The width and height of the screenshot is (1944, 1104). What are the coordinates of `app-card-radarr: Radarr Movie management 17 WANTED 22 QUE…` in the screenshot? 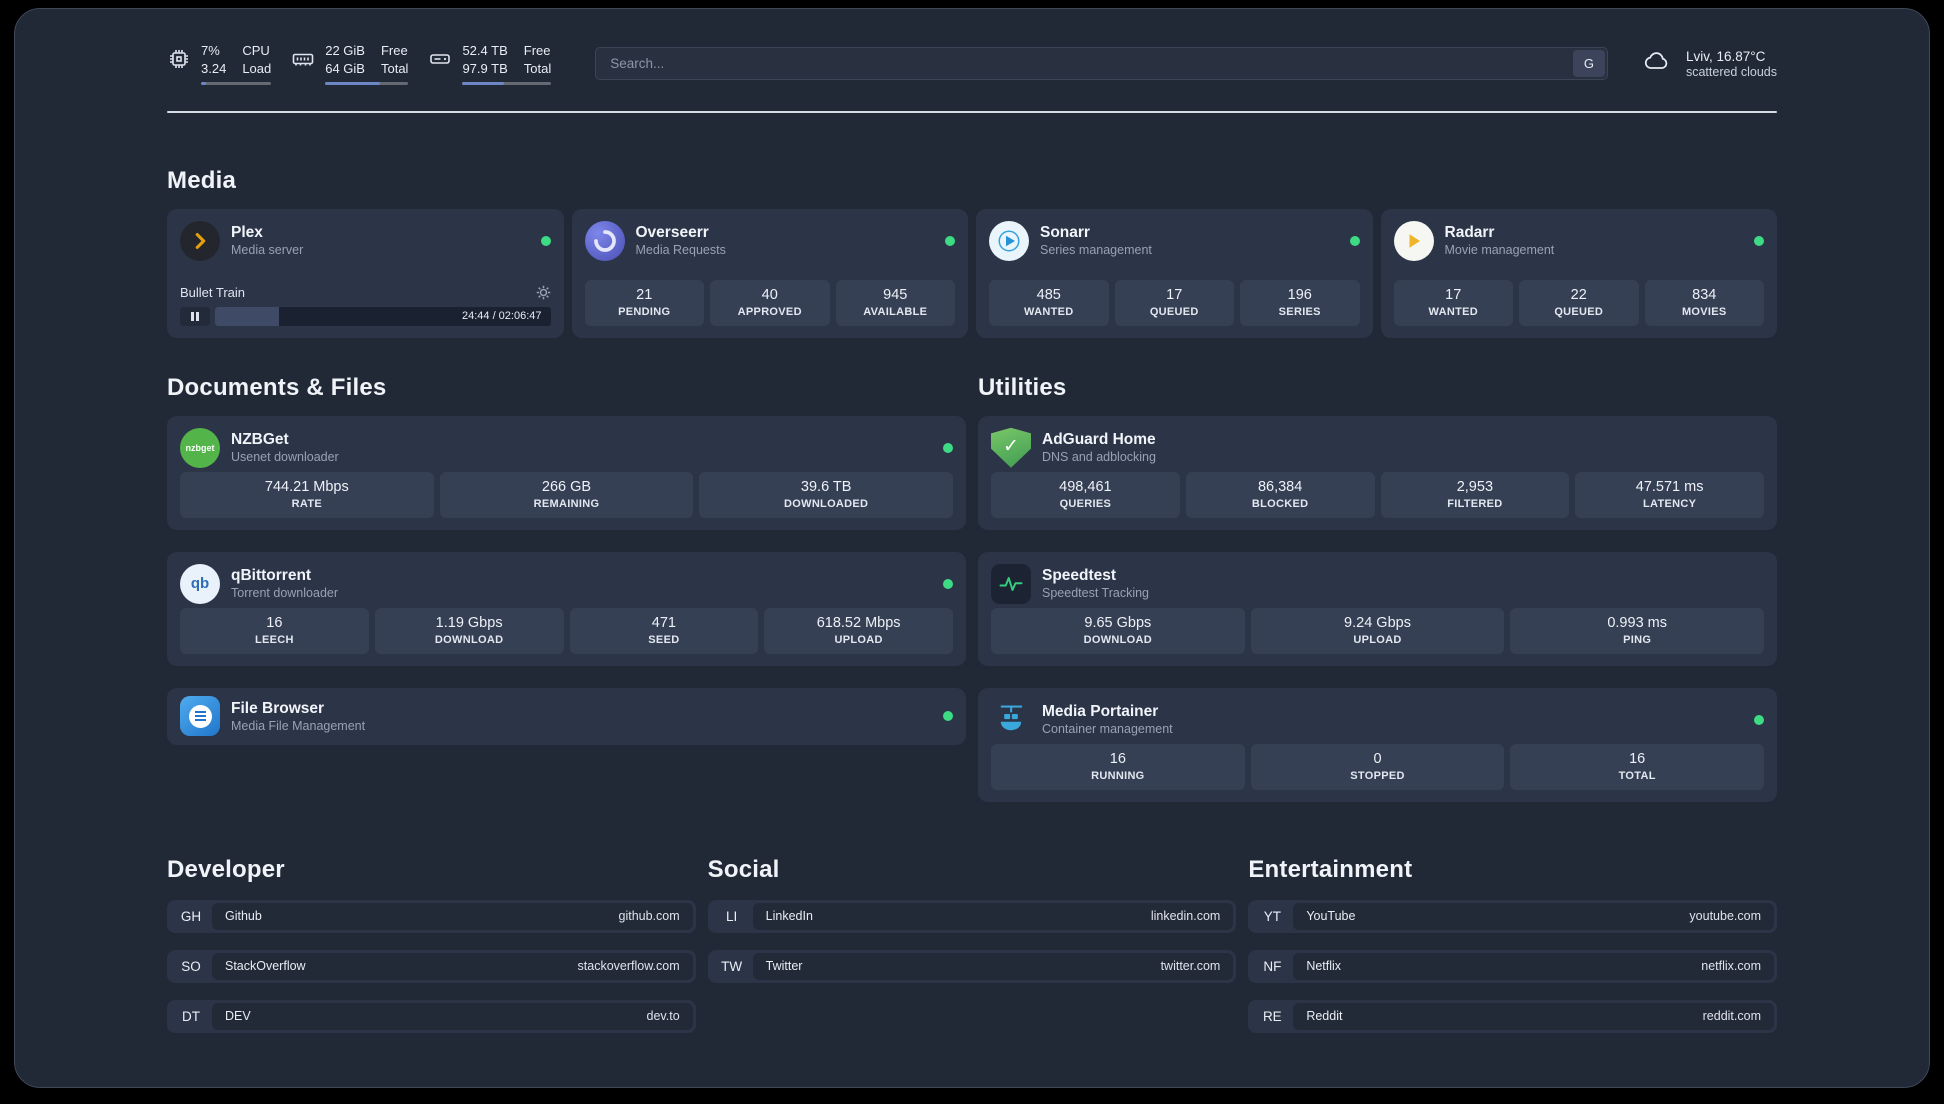 It's located at (1578, 273).